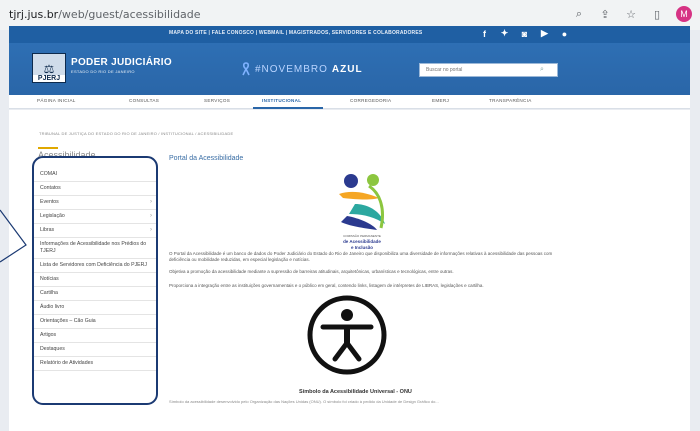  I want to click on address-url: tjrj.jus.br/web/guest/acessibilidade, so click(105, 14).